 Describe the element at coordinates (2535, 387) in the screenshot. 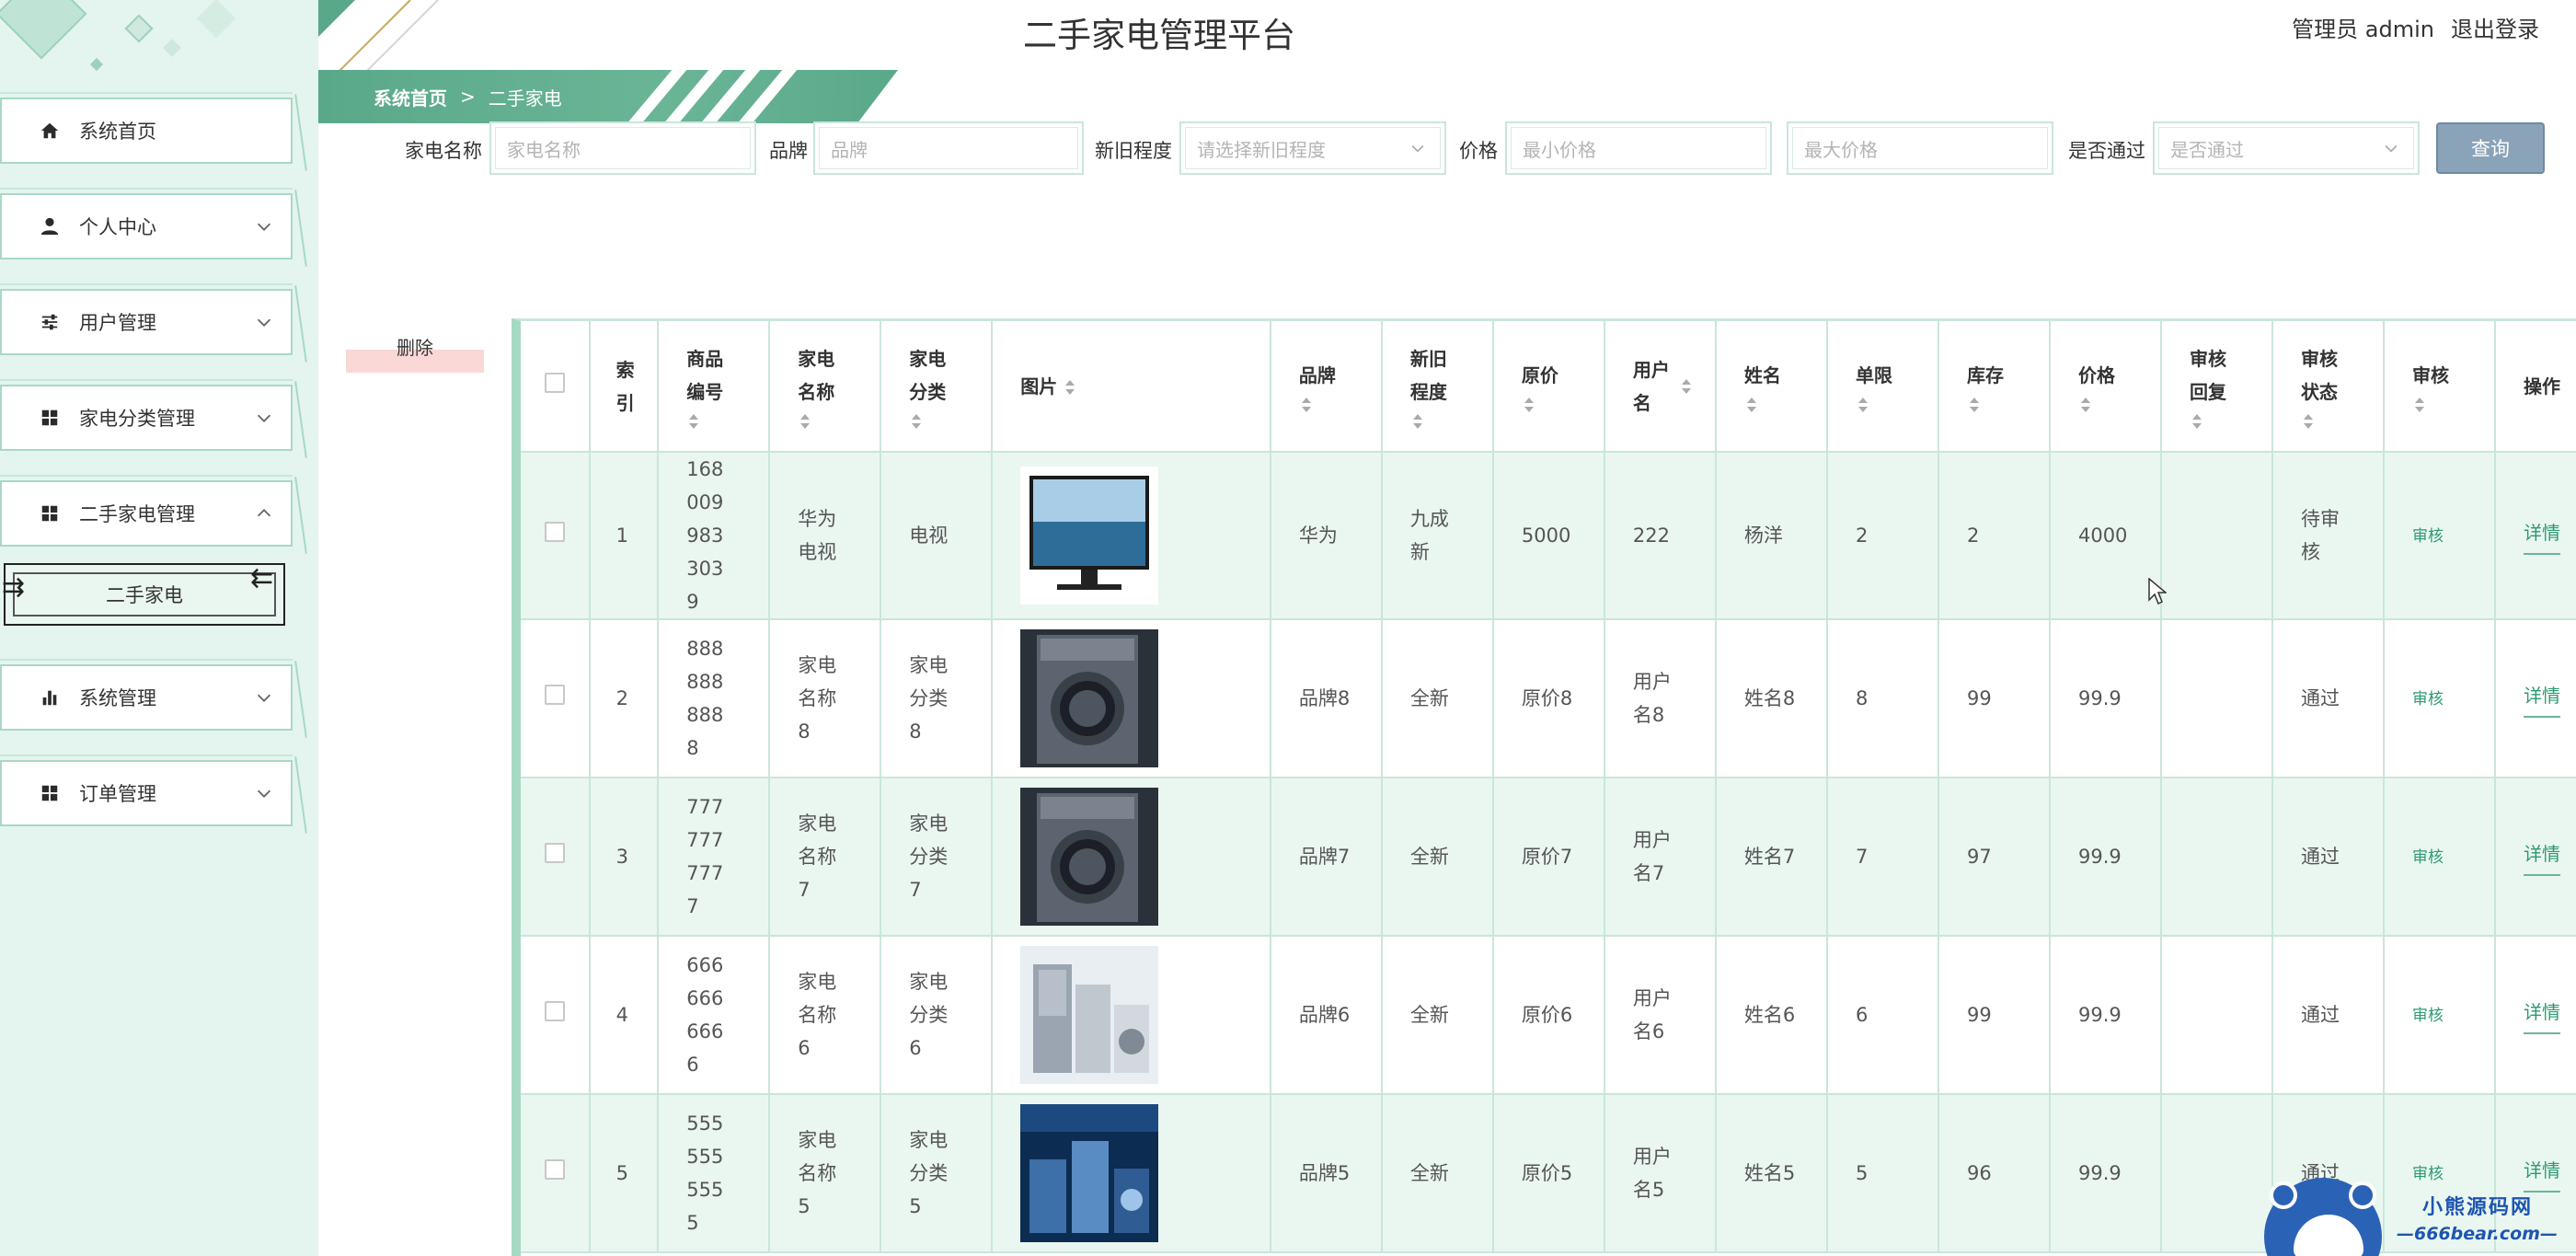

I see `column-header-ops: 操作` at that location.